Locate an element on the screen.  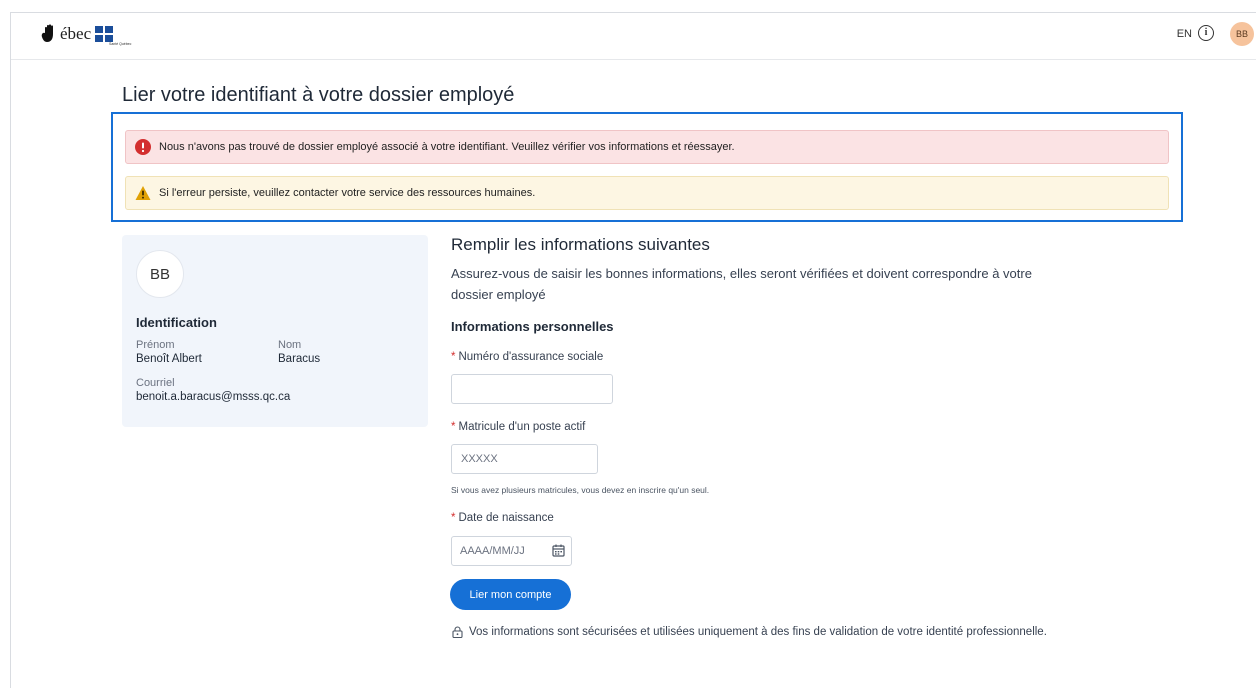
user-avatar: BB is located at coordinates (1242, 34).